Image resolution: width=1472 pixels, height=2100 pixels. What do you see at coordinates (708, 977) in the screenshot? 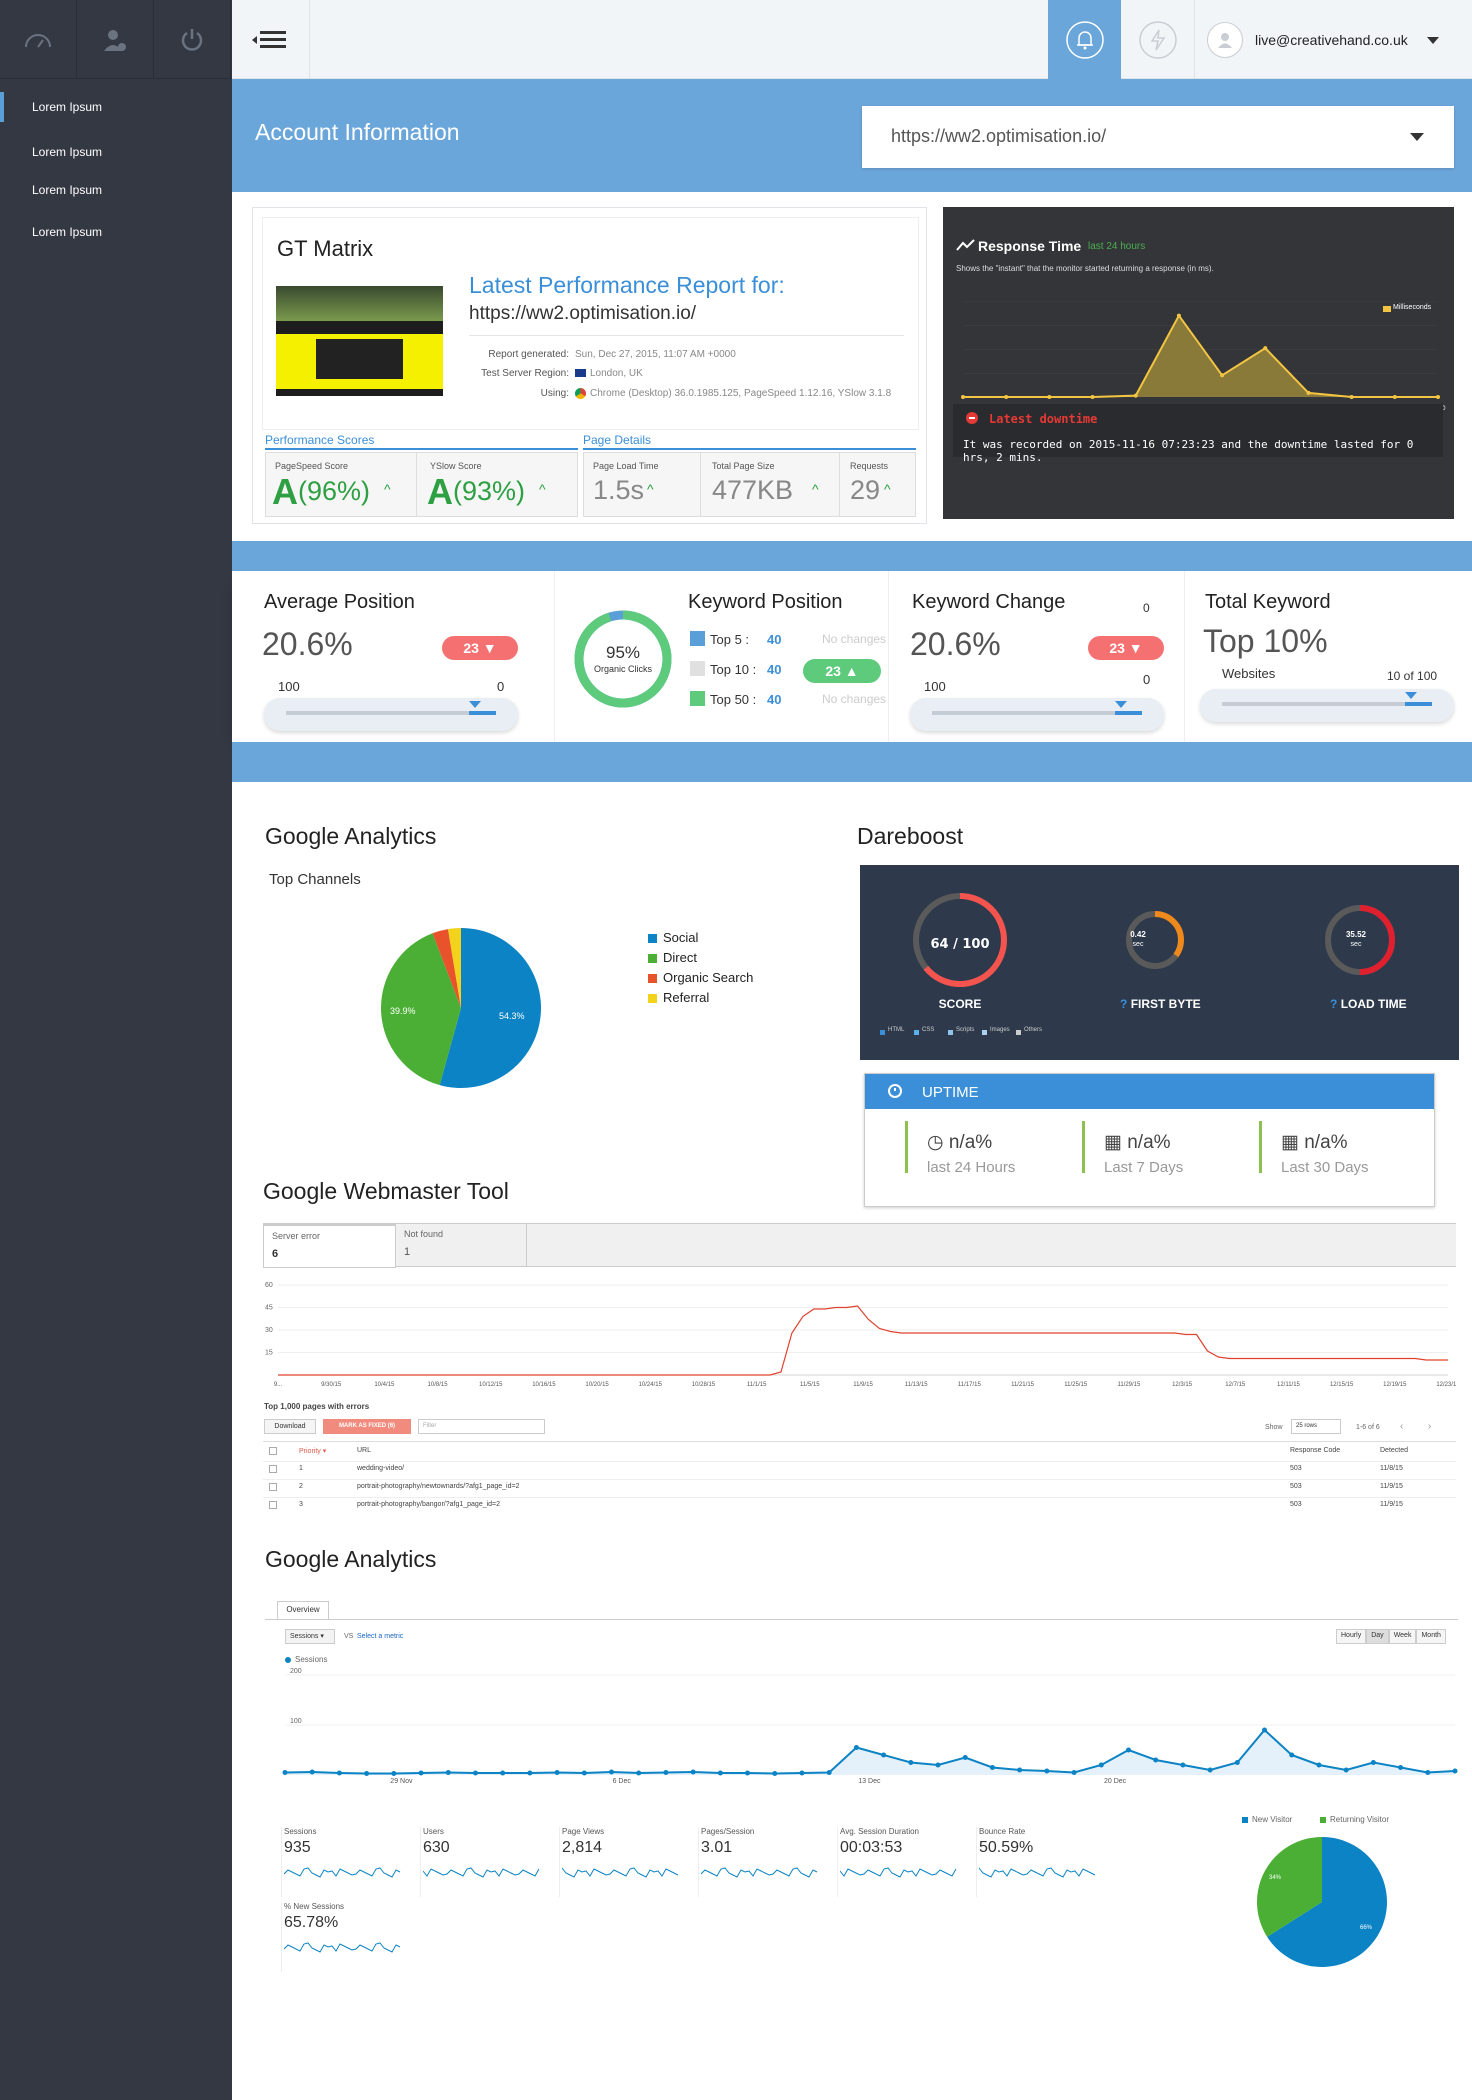
I see `legend-label: Organic Search` at bounding box center [708, 977].